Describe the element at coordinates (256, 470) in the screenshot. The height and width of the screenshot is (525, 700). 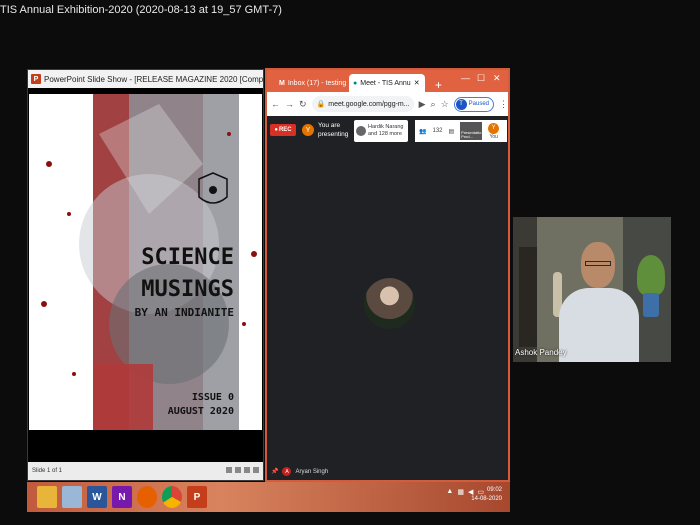
I see `slideshow-view-icon` at that location.